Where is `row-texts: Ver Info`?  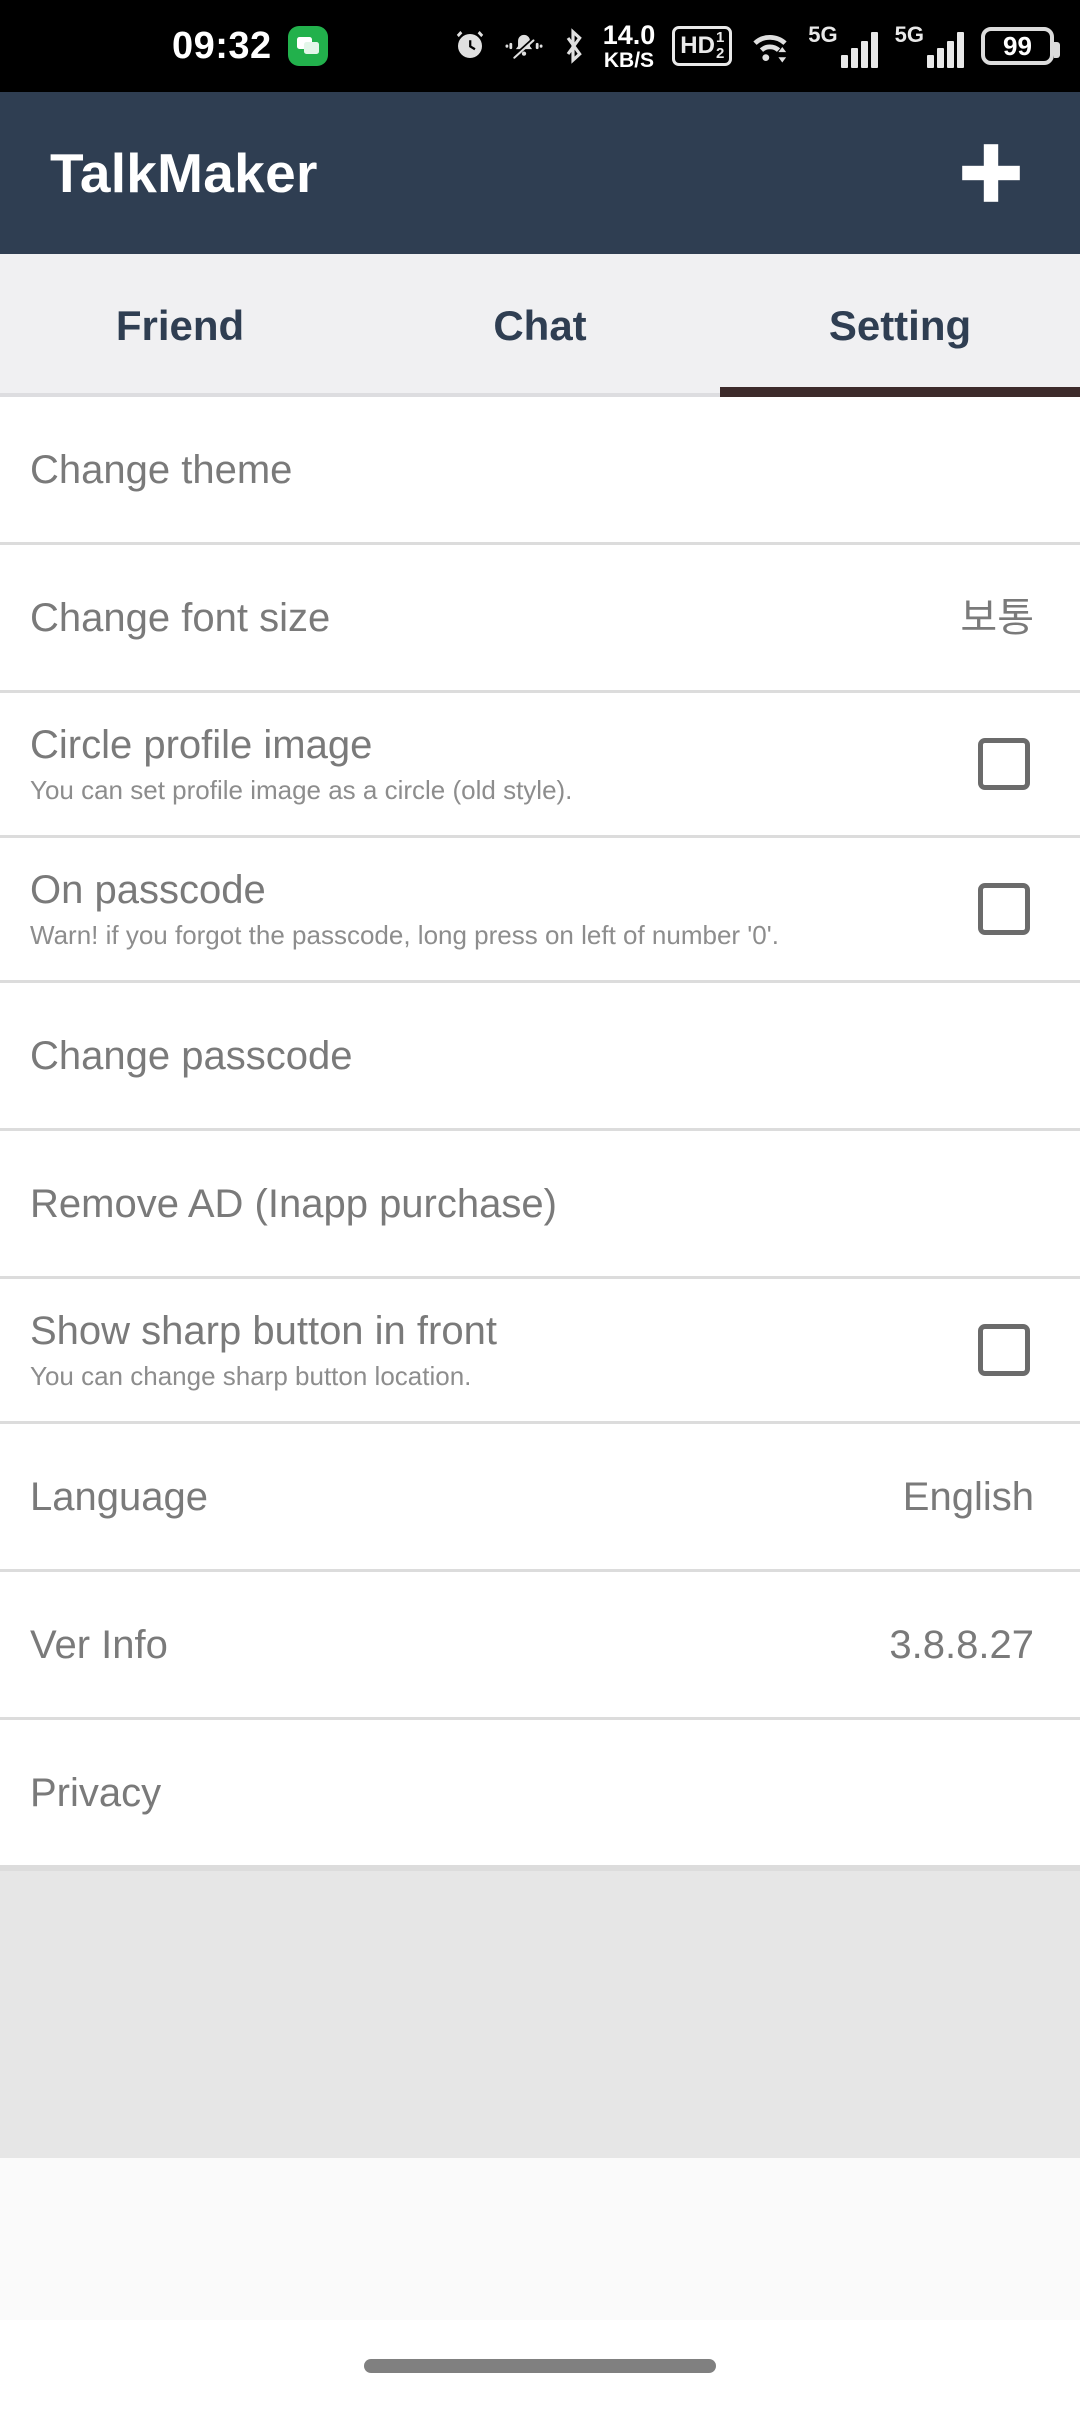
row-texts: Ver Info is located at coordinates (99, 1645).